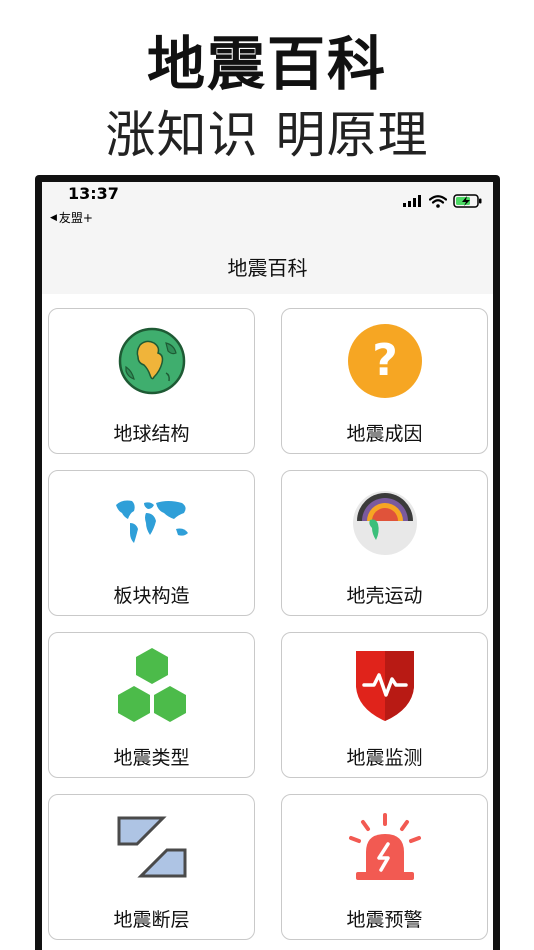 The width and height of the screenshot is (534, 950). What do you see at coordinates (151, 596) in the screenshot?
I see `tile-label: 板块构造` at bounding box center [151, 596].